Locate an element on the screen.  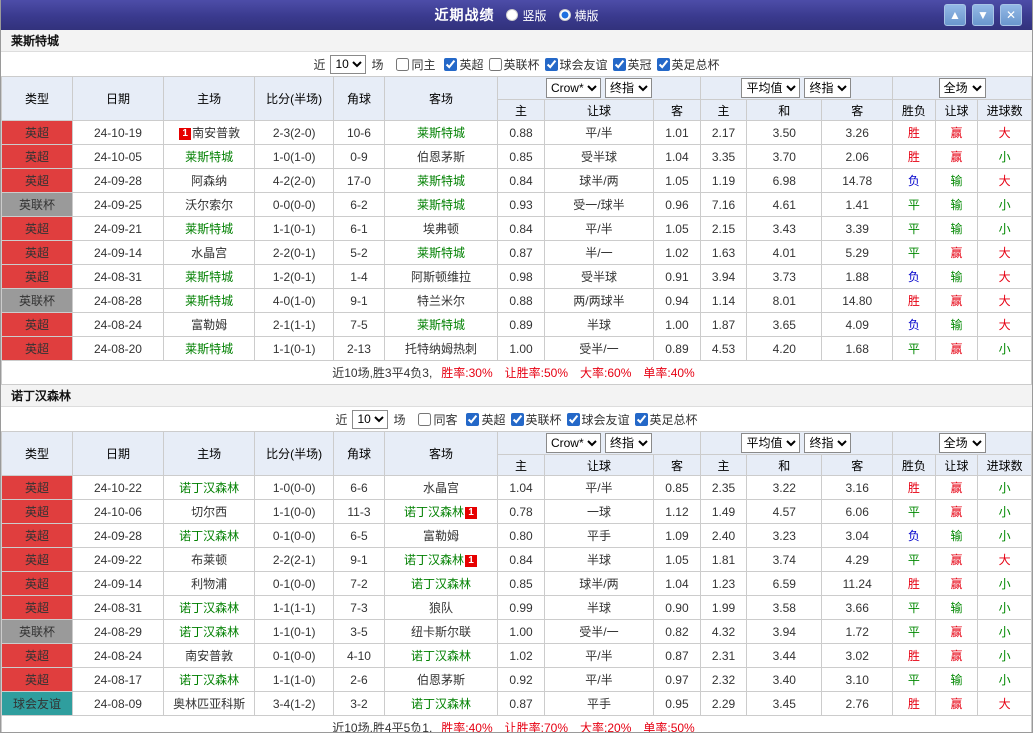
league-filter-label: 英联杯 is located at coordinates (521, 64).